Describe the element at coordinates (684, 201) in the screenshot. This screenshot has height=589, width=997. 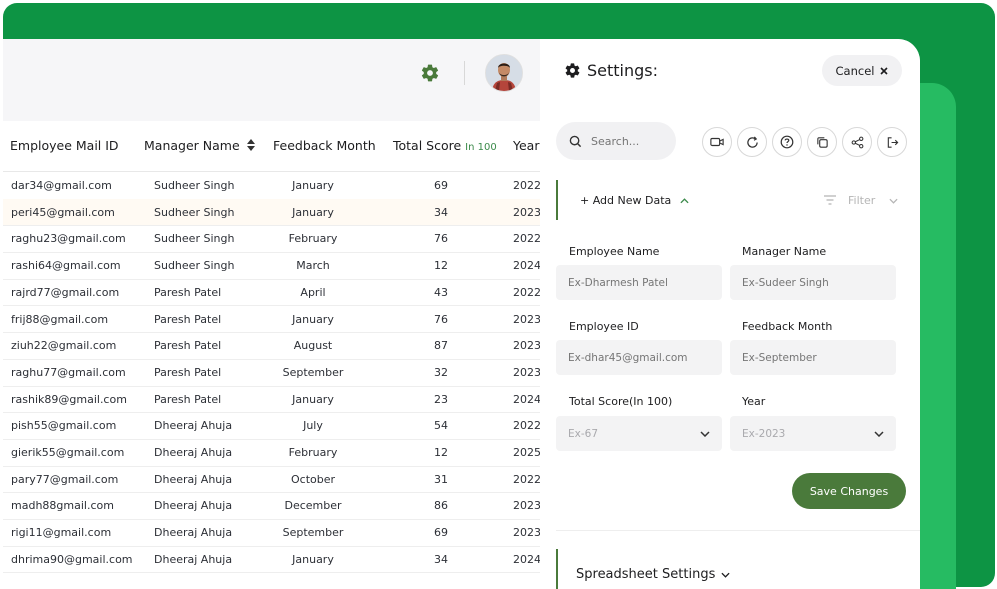
I see `chevron-up-icon` at that location.